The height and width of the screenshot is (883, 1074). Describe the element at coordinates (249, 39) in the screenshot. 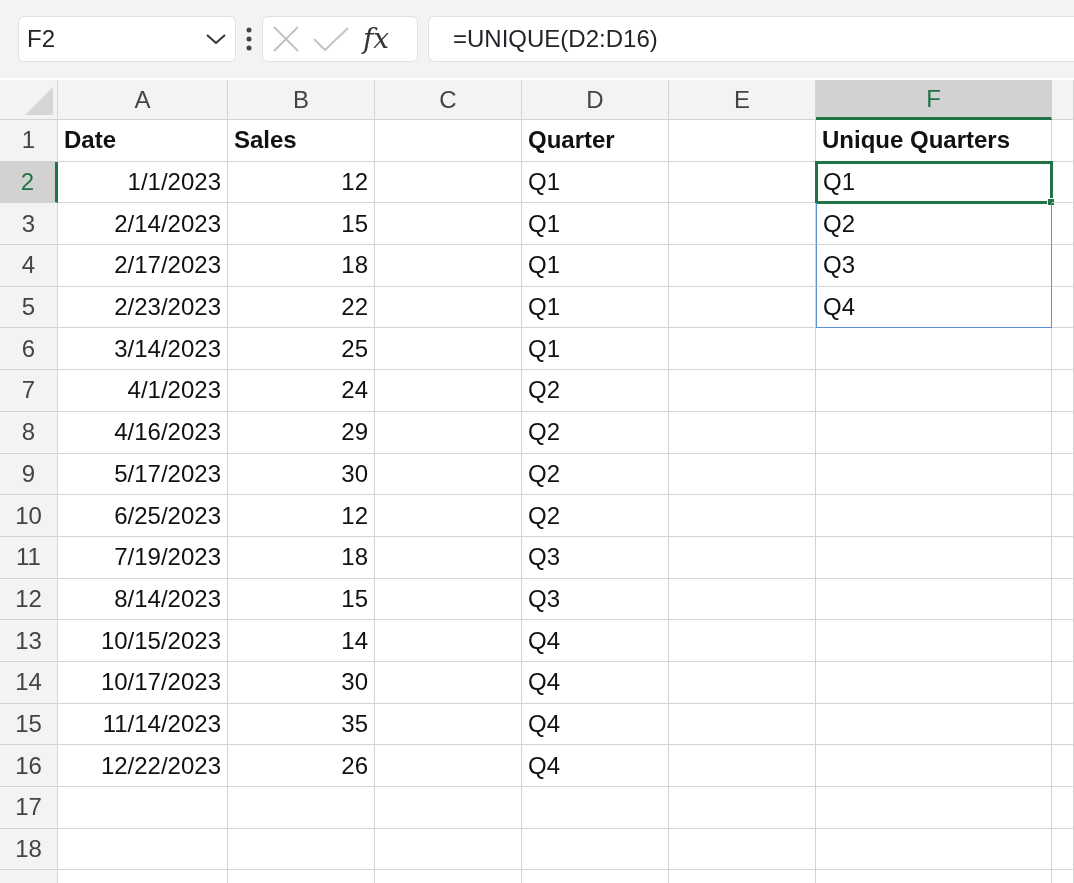

I see `more-options-icon` at that location.